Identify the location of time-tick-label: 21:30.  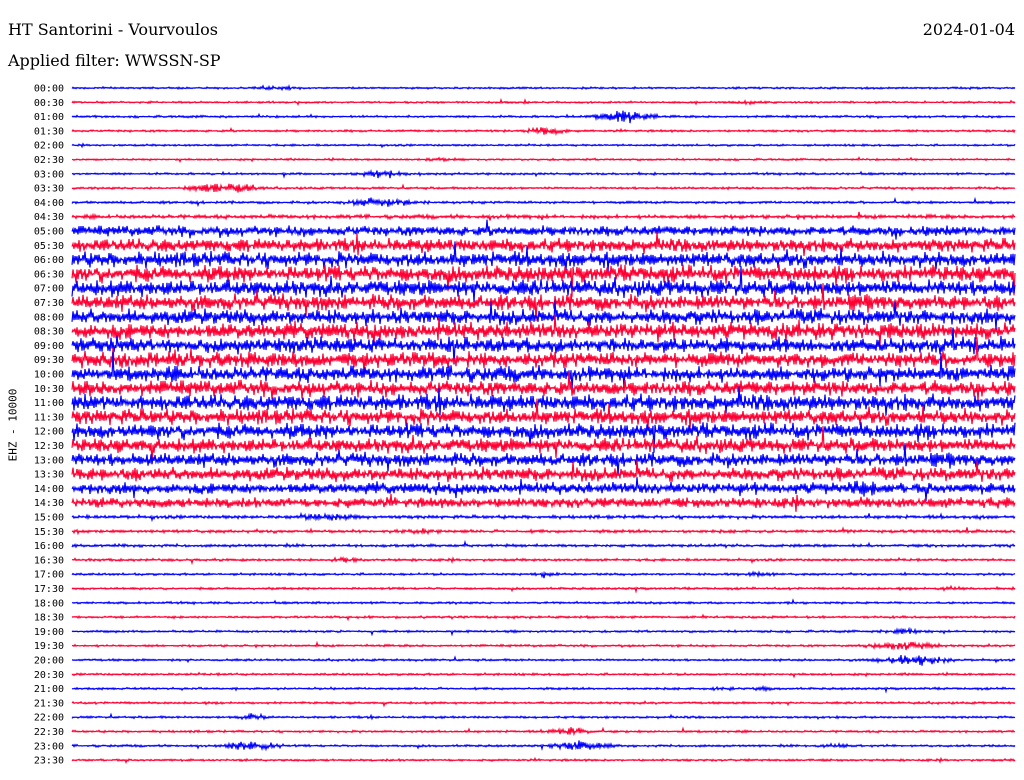
(49, 703).